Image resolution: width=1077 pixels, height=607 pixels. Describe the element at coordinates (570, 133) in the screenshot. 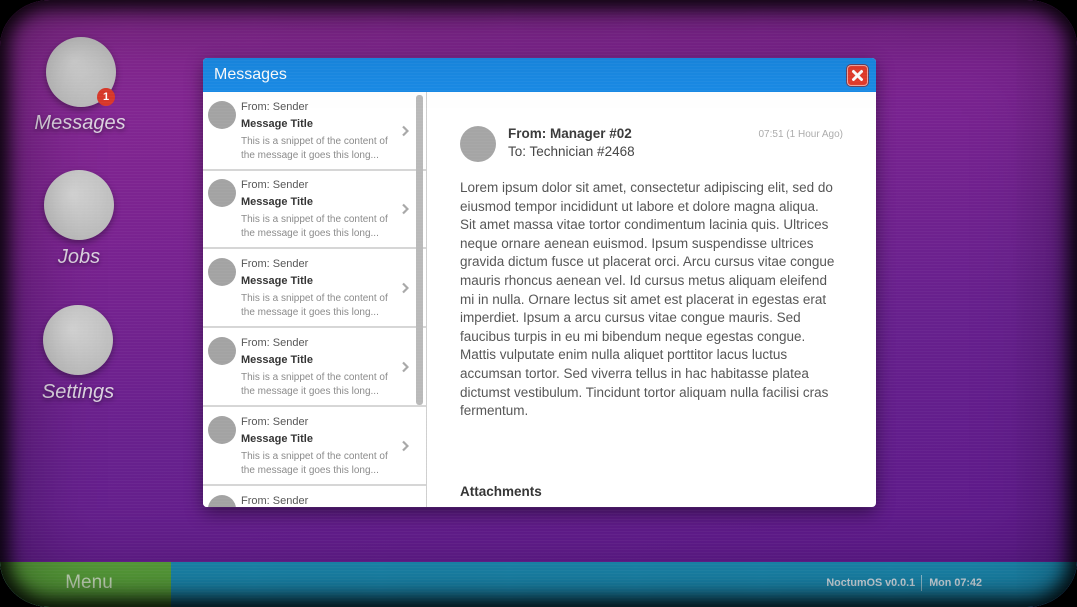

I see `message-from: From: Manager #02` at that location.